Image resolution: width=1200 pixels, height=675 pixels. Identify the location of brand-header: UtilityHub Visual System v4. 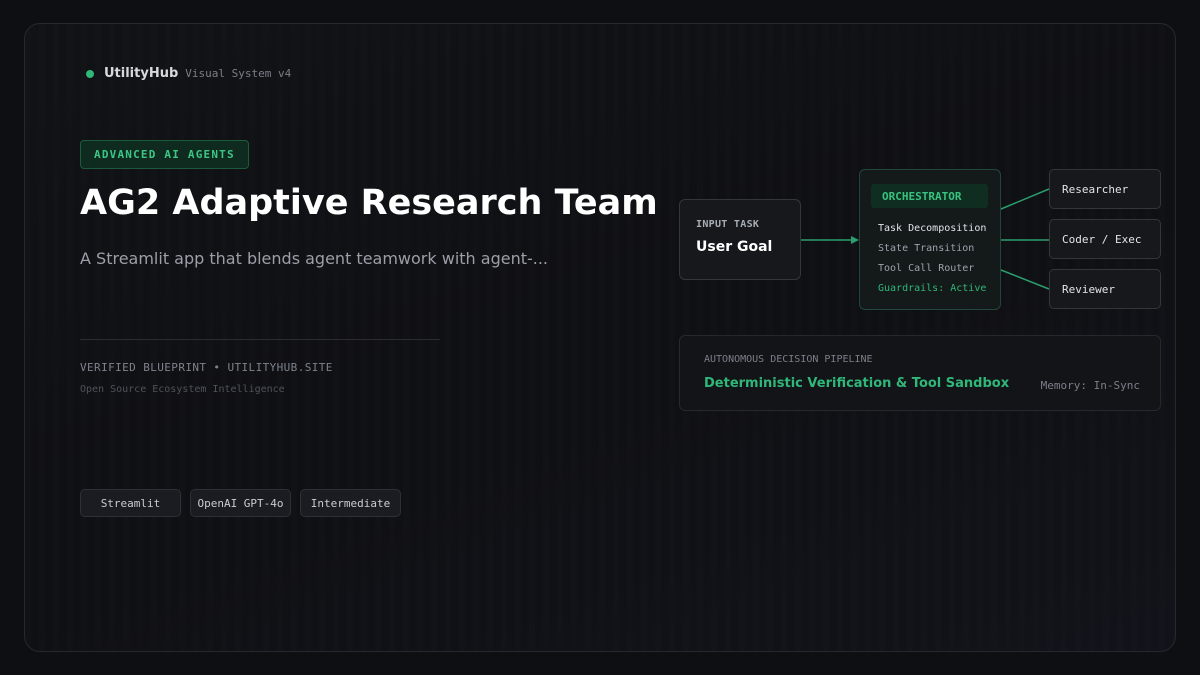
(188, 73).